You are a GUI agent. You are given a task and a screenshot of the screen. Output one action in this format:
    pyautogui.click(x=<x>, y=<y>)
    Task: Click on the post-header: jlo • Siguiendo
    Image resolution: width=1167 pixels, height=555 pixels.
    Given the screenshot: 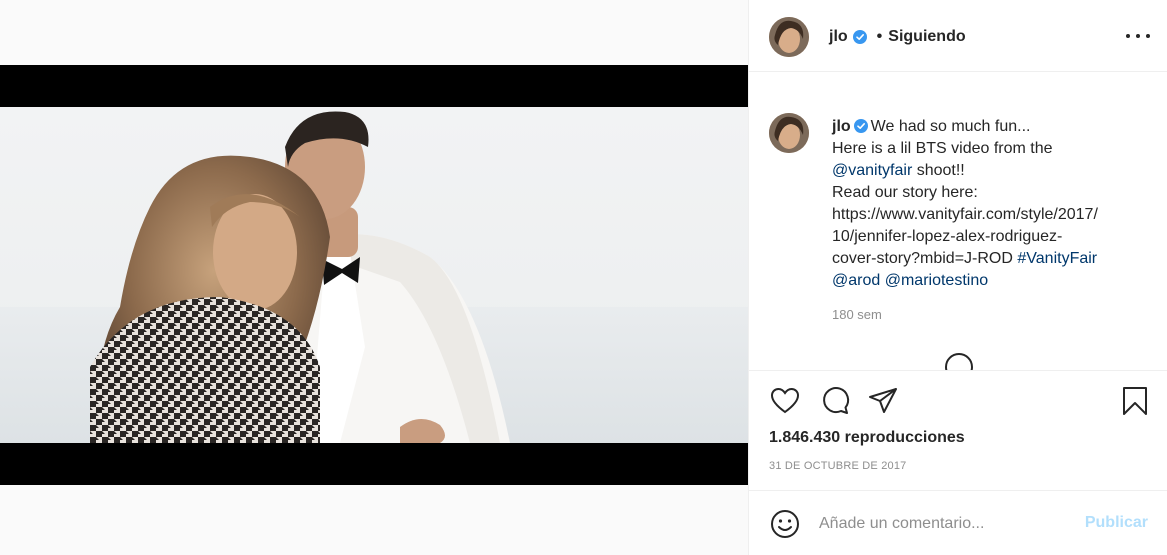 What is the action you would take?
    pyautogui.click(x=958, y=36)
    